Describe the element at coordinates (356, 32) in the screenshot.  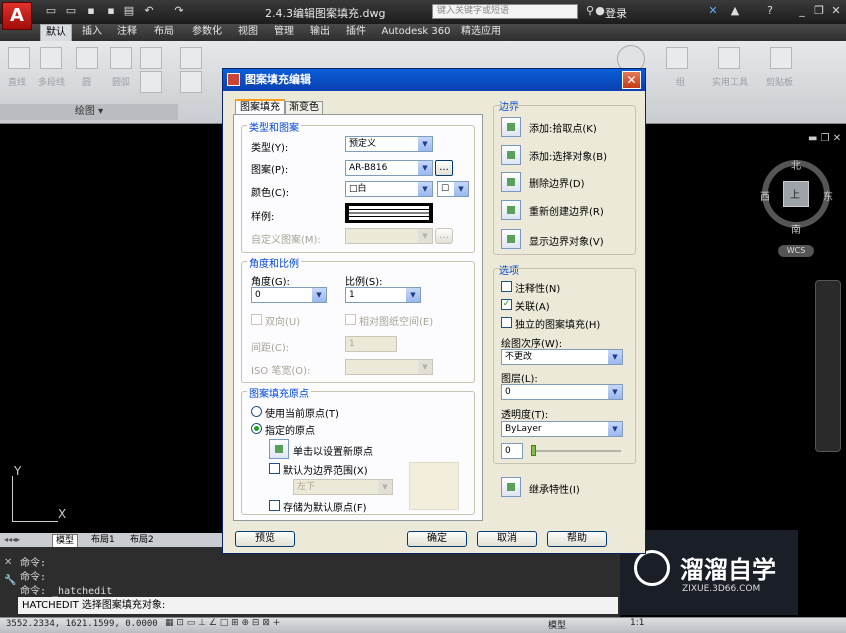
I see `tab-plugins: 插件` at that location.